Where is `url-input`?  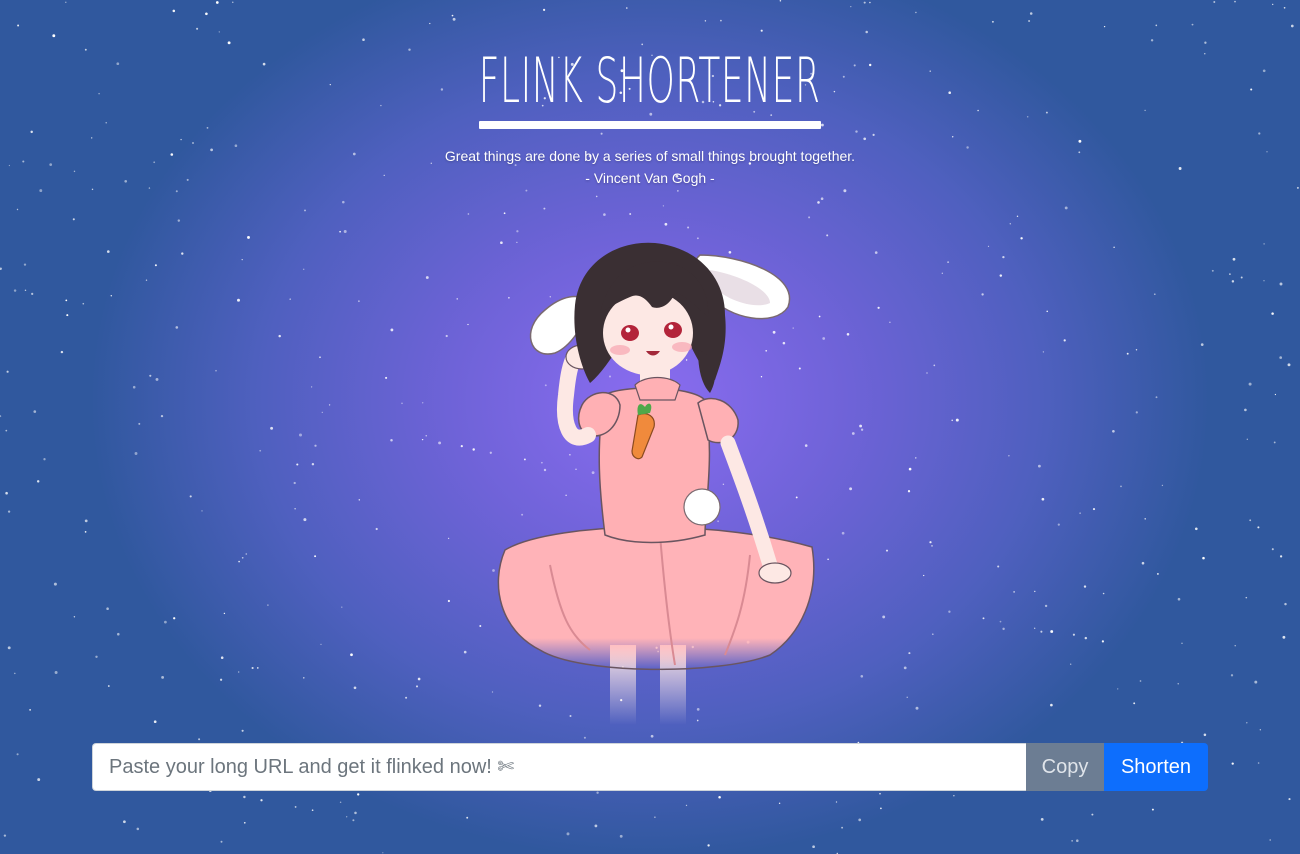
url-input is located at coordinates (559, 767).